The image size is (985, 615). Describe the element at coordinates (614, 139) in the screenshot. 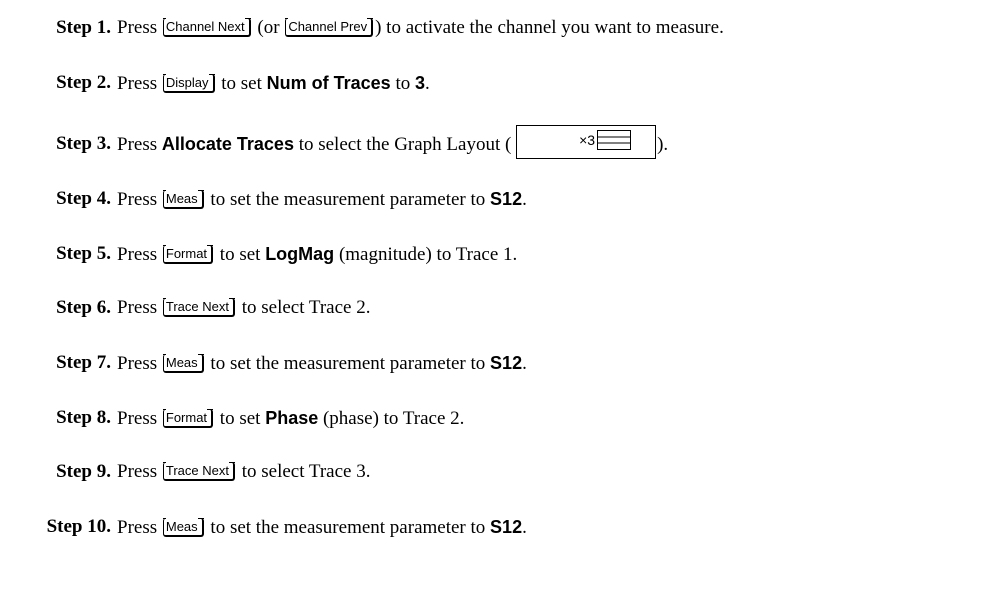

I see `three-horizontal-graphs-icon` at that location.